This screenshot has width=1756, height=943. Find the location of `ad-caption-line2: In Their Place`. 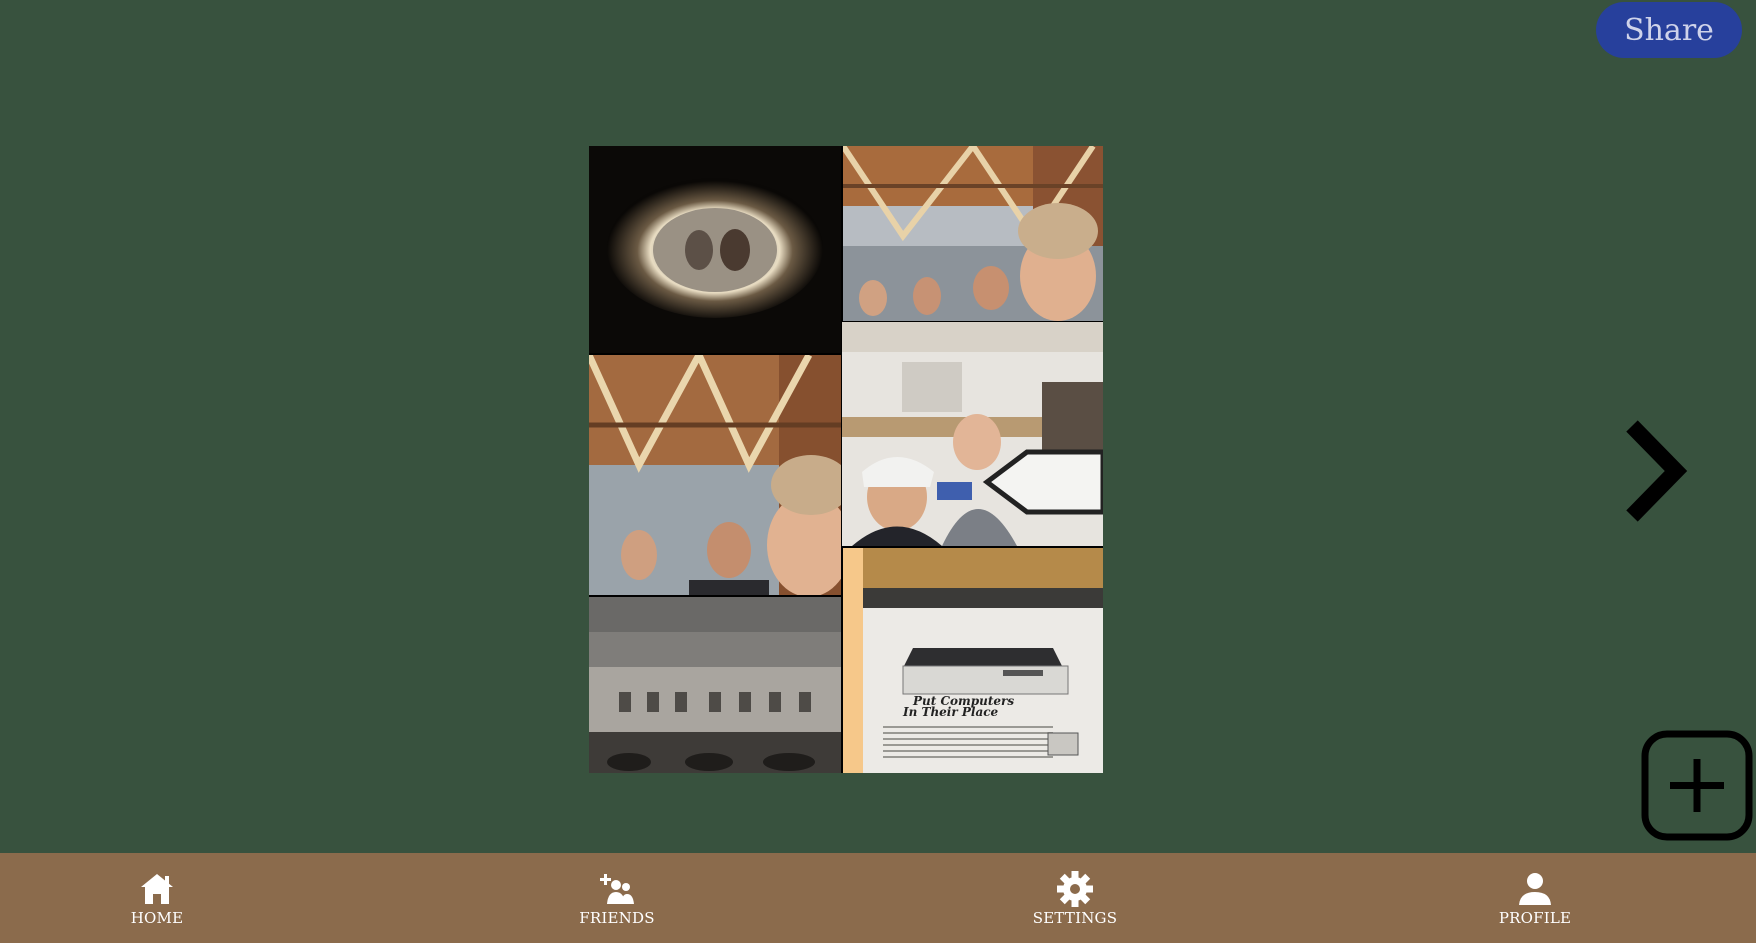

ad-caption-line2: In Their Place is located at coordinates (951, 712).